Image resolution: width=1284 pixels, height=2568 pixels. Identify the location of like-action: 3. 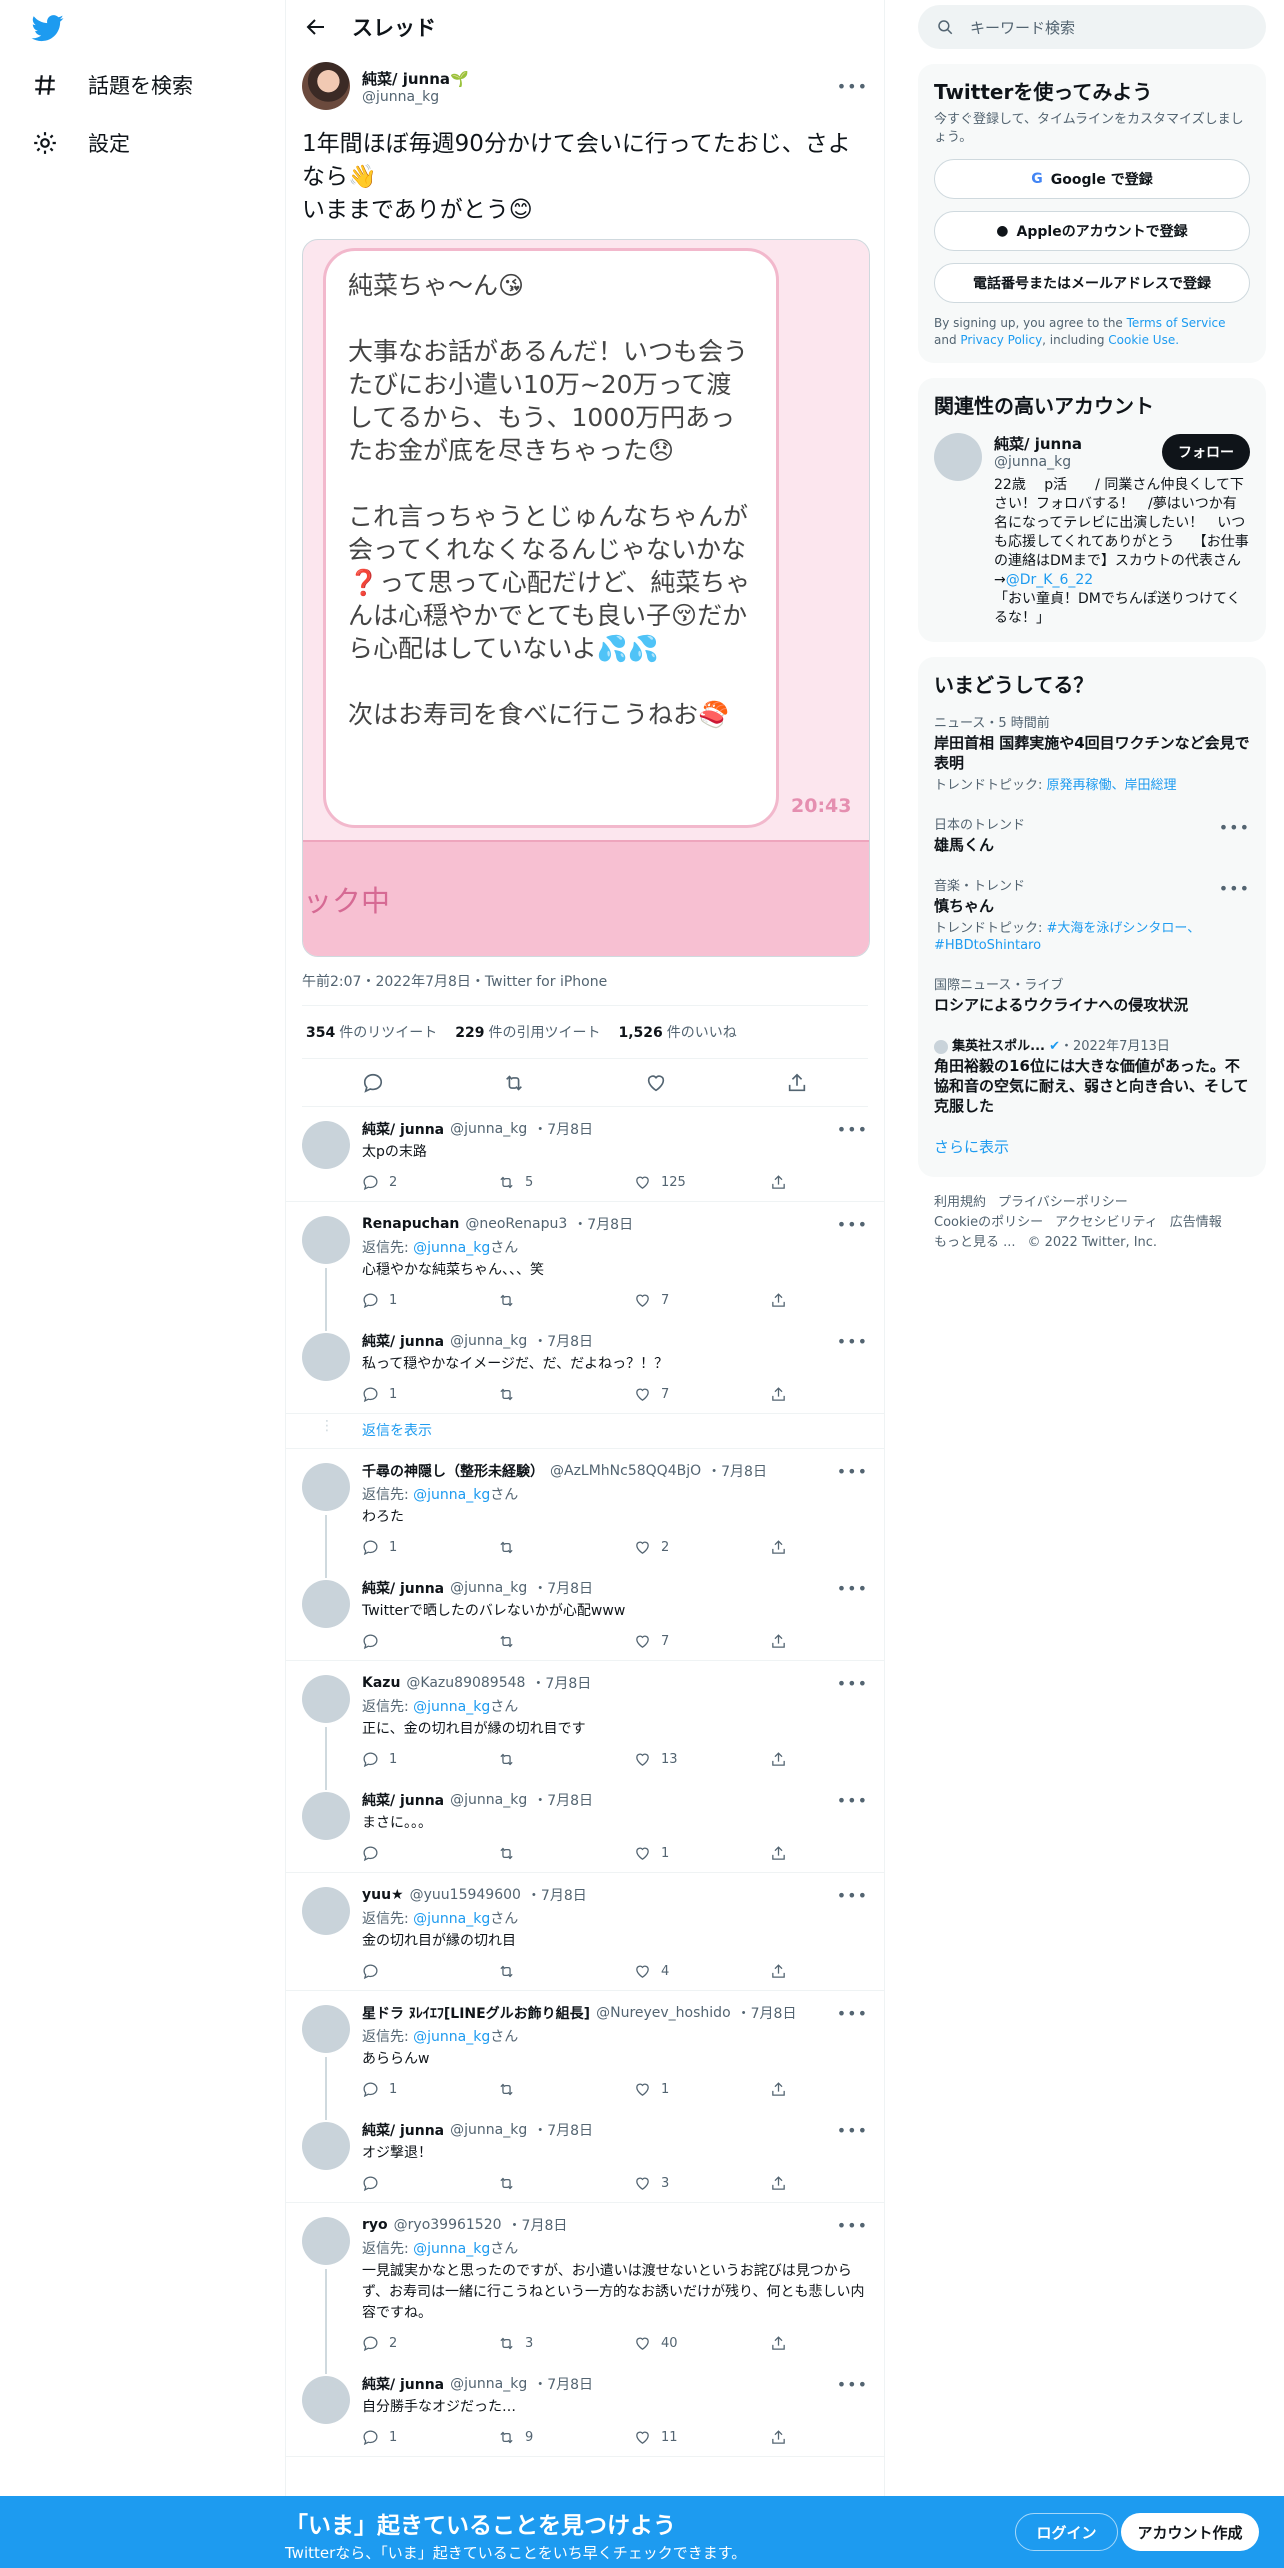
(684, 2183).